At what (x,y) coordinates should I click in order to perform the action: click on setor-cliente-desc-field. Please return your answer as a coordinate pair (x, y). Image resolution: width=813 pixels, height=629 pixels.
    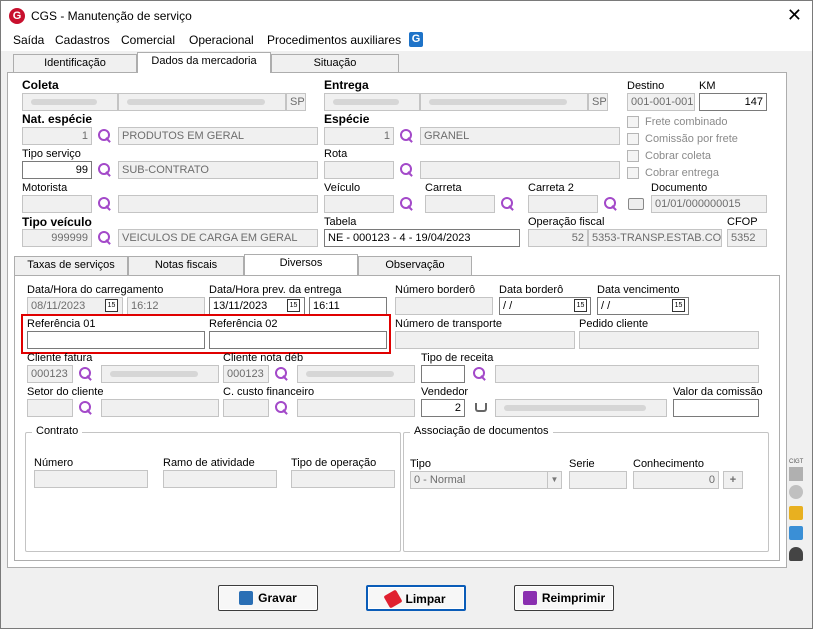
    Looking at the image, I should click on (160, 408).